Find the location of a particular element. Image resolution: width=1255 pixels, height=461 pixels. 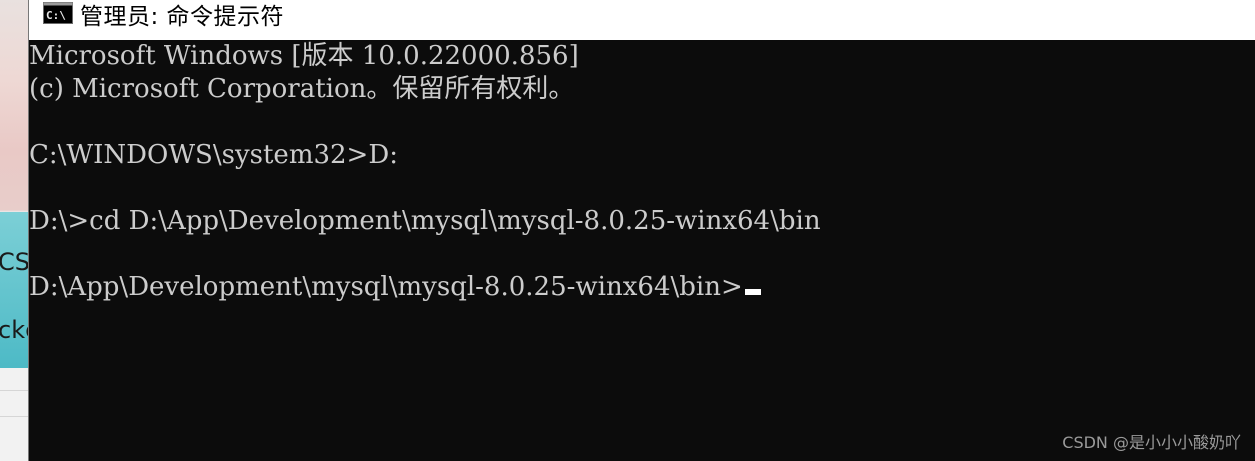

window-title: 管理员: 命令提示符 is located at coordinates (182, 17).